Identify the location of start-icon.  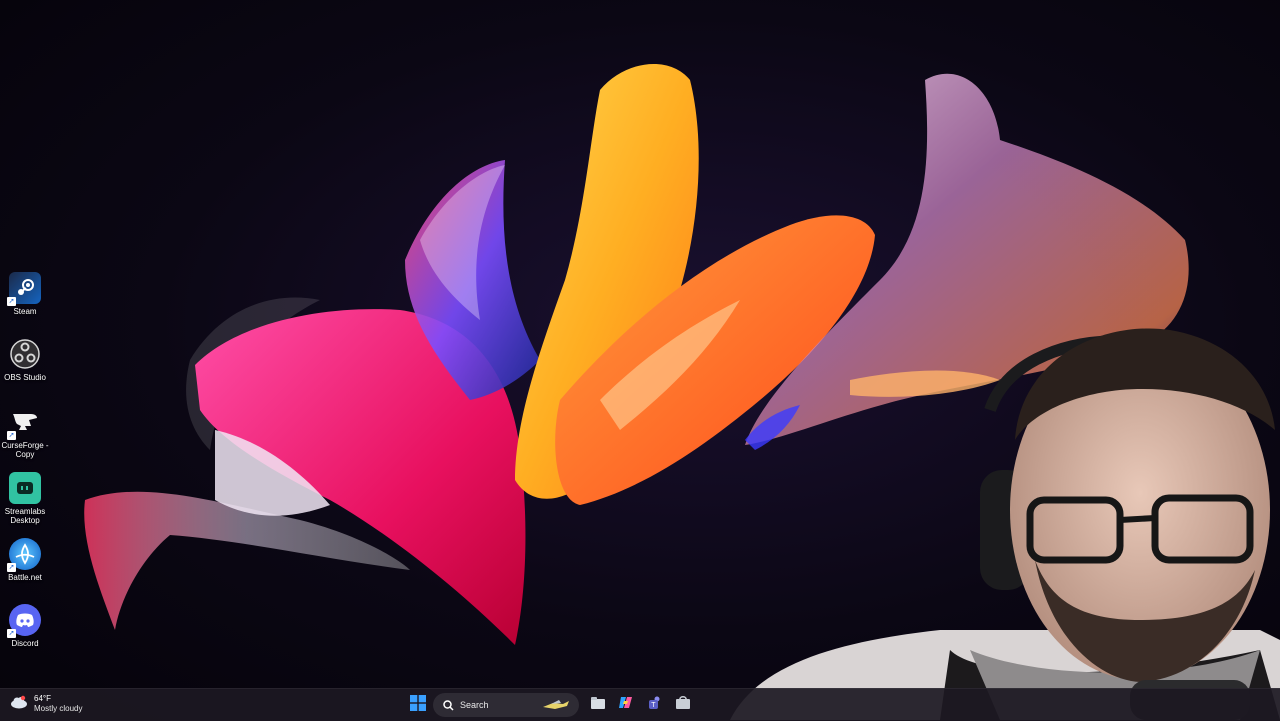
(418, 705).